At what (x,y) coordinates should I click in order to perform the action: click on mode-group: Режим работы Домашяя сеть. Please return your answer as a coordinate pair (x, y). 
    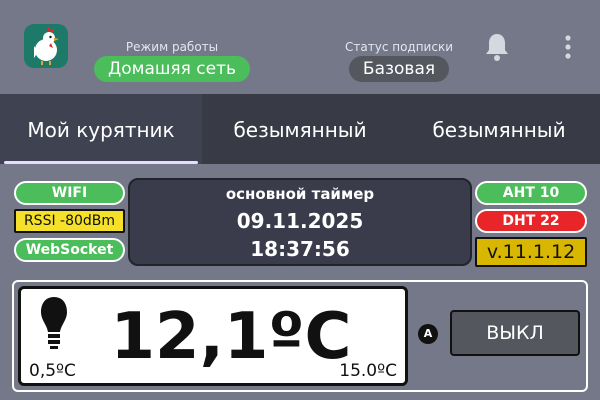
    Looking at the image, I should click on (172, 61).